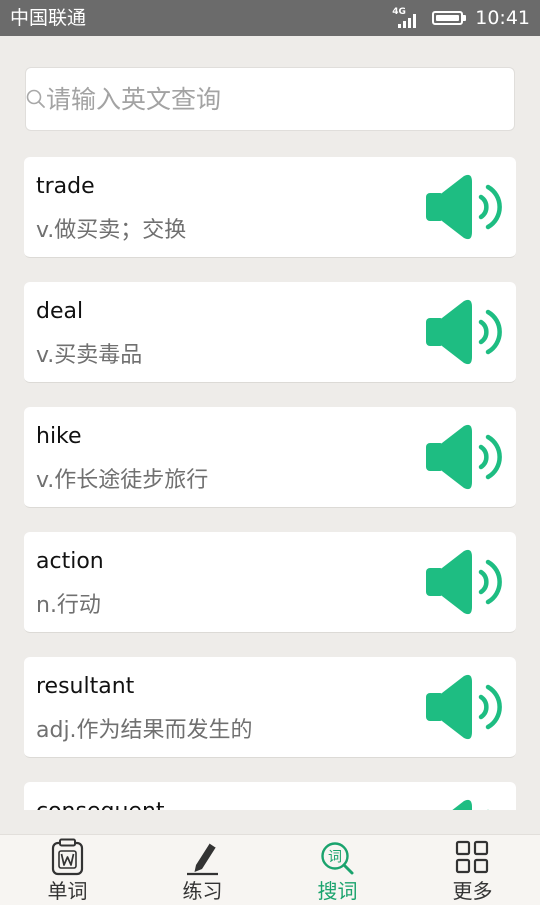  I want to click on nav-label-more: 更多, so click(472, 891).